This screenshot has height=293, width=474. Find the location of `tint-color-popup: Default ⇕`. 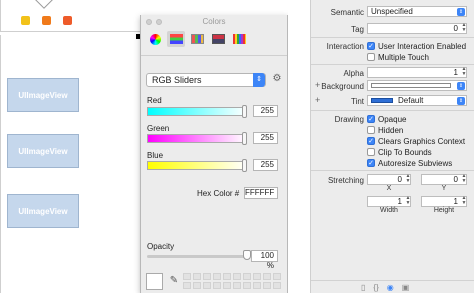

tint-color-popup: Default ⇕ is located at coordinates (417, 100).